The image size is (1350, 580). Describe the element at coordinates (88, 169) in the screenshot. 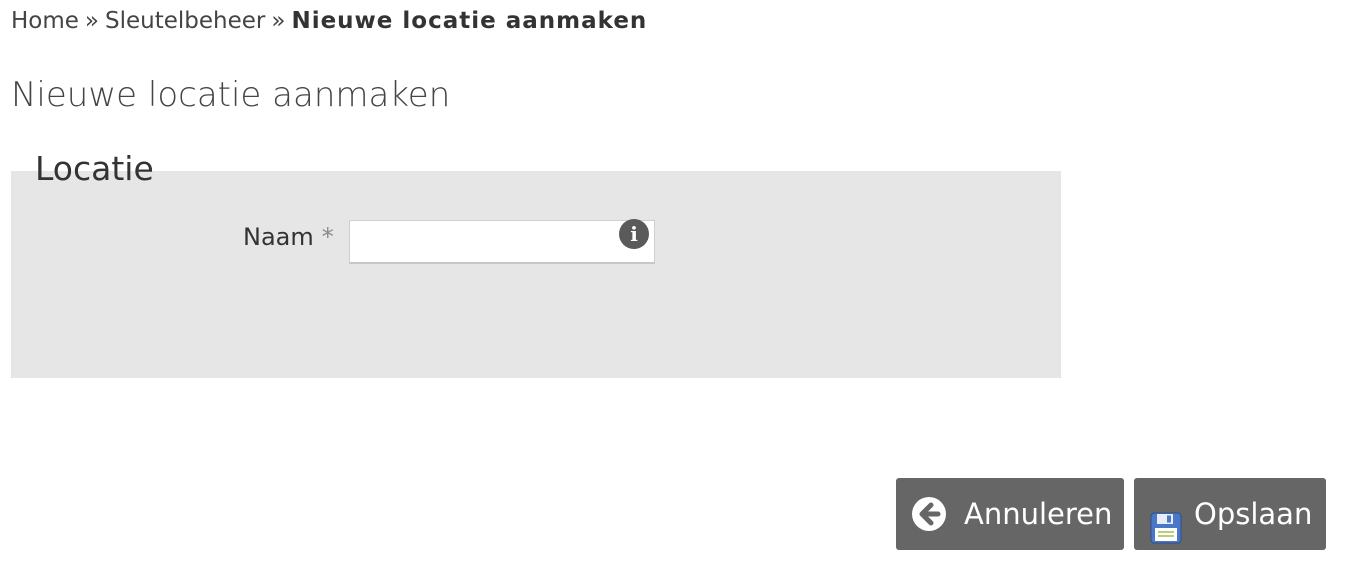

I see `fieldset-legend: Locatie` at that location.